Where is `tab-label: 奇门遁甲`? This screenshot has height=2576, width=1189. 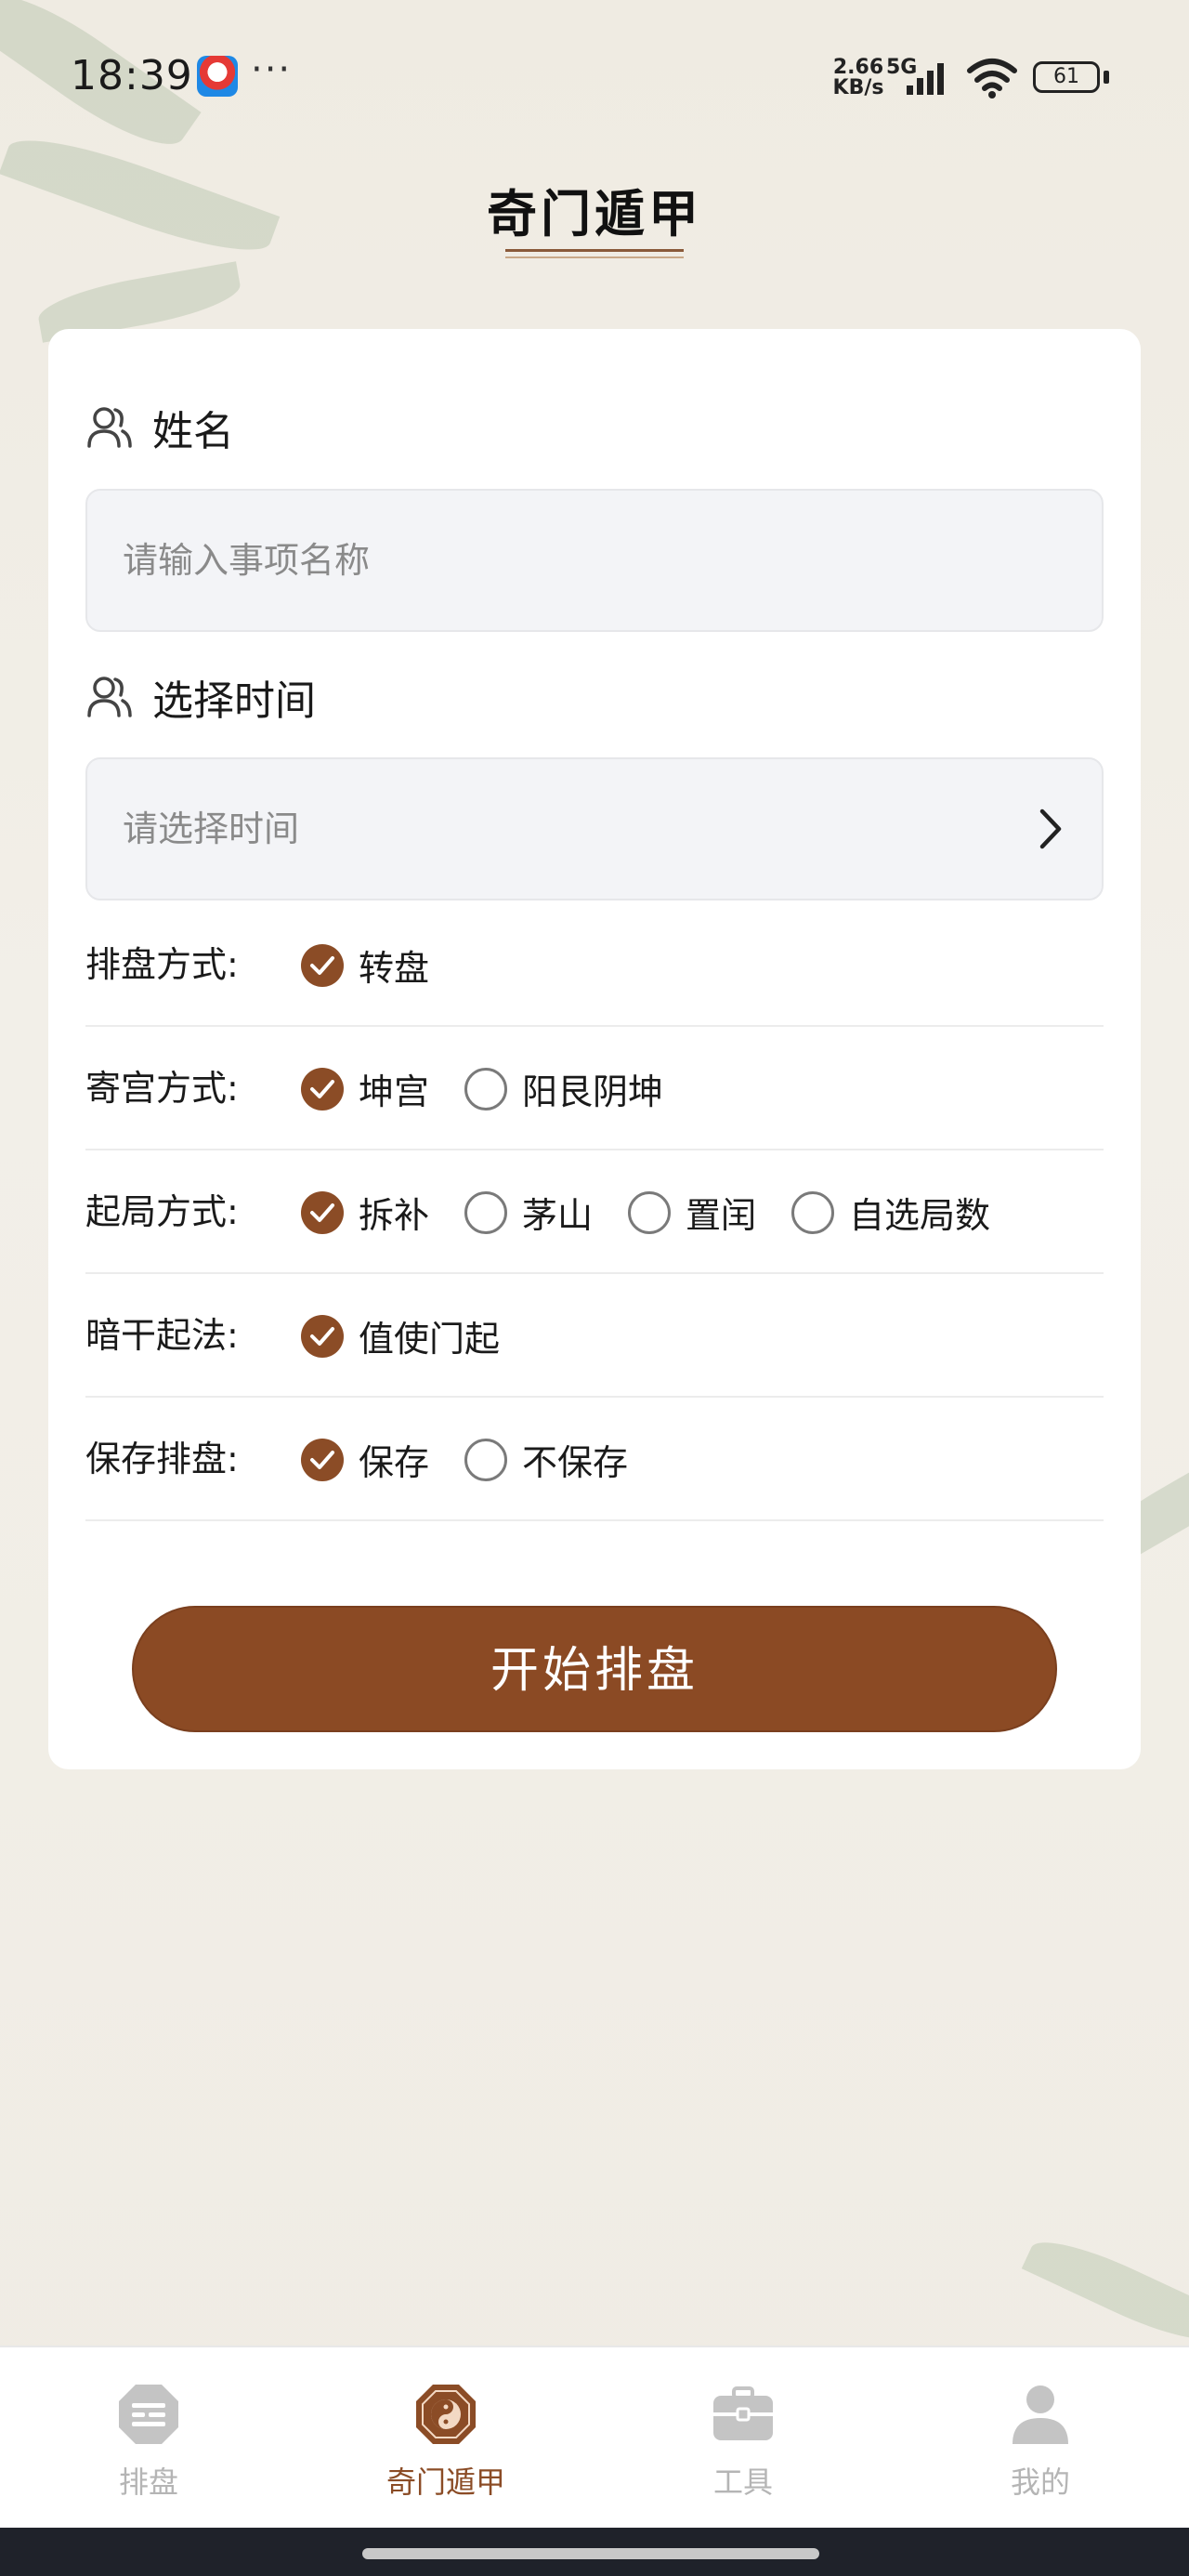 tab-label: 奇门遁甲 is located at coordinates (445, 2482).